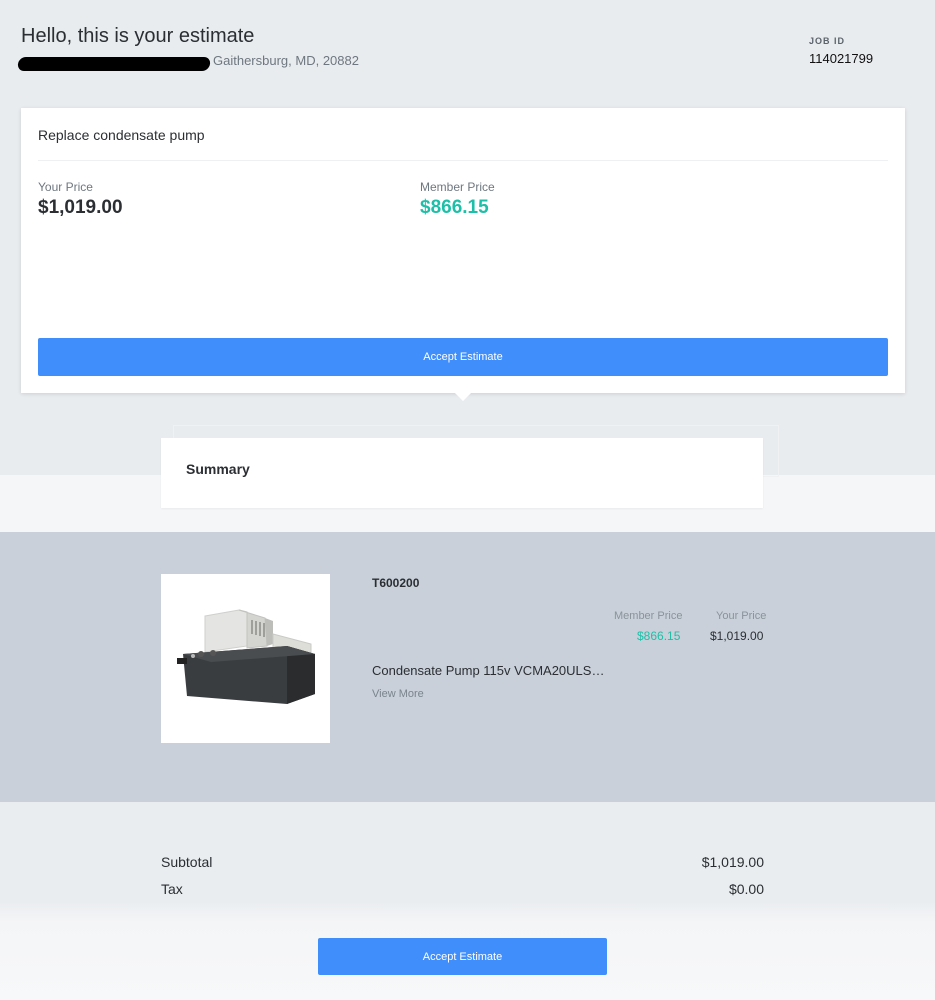  I want to click on item-your-price-value: $1,019.00, so click(737, 636).